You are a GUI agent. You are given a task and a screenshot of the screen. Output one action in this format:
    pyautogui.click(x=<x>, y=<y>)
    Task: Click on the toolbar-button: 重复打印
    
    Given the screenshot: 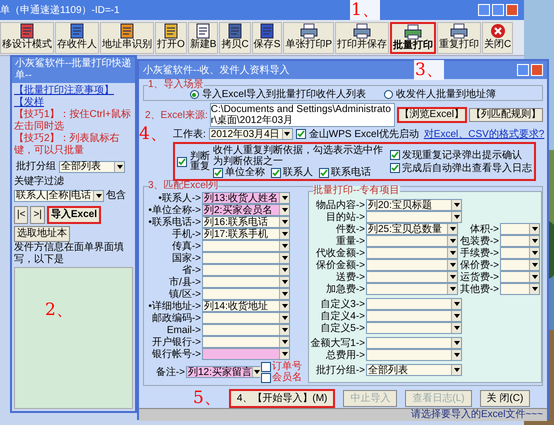 What is the action you would take?
    pyautogui.click(x=459, y=38)
    